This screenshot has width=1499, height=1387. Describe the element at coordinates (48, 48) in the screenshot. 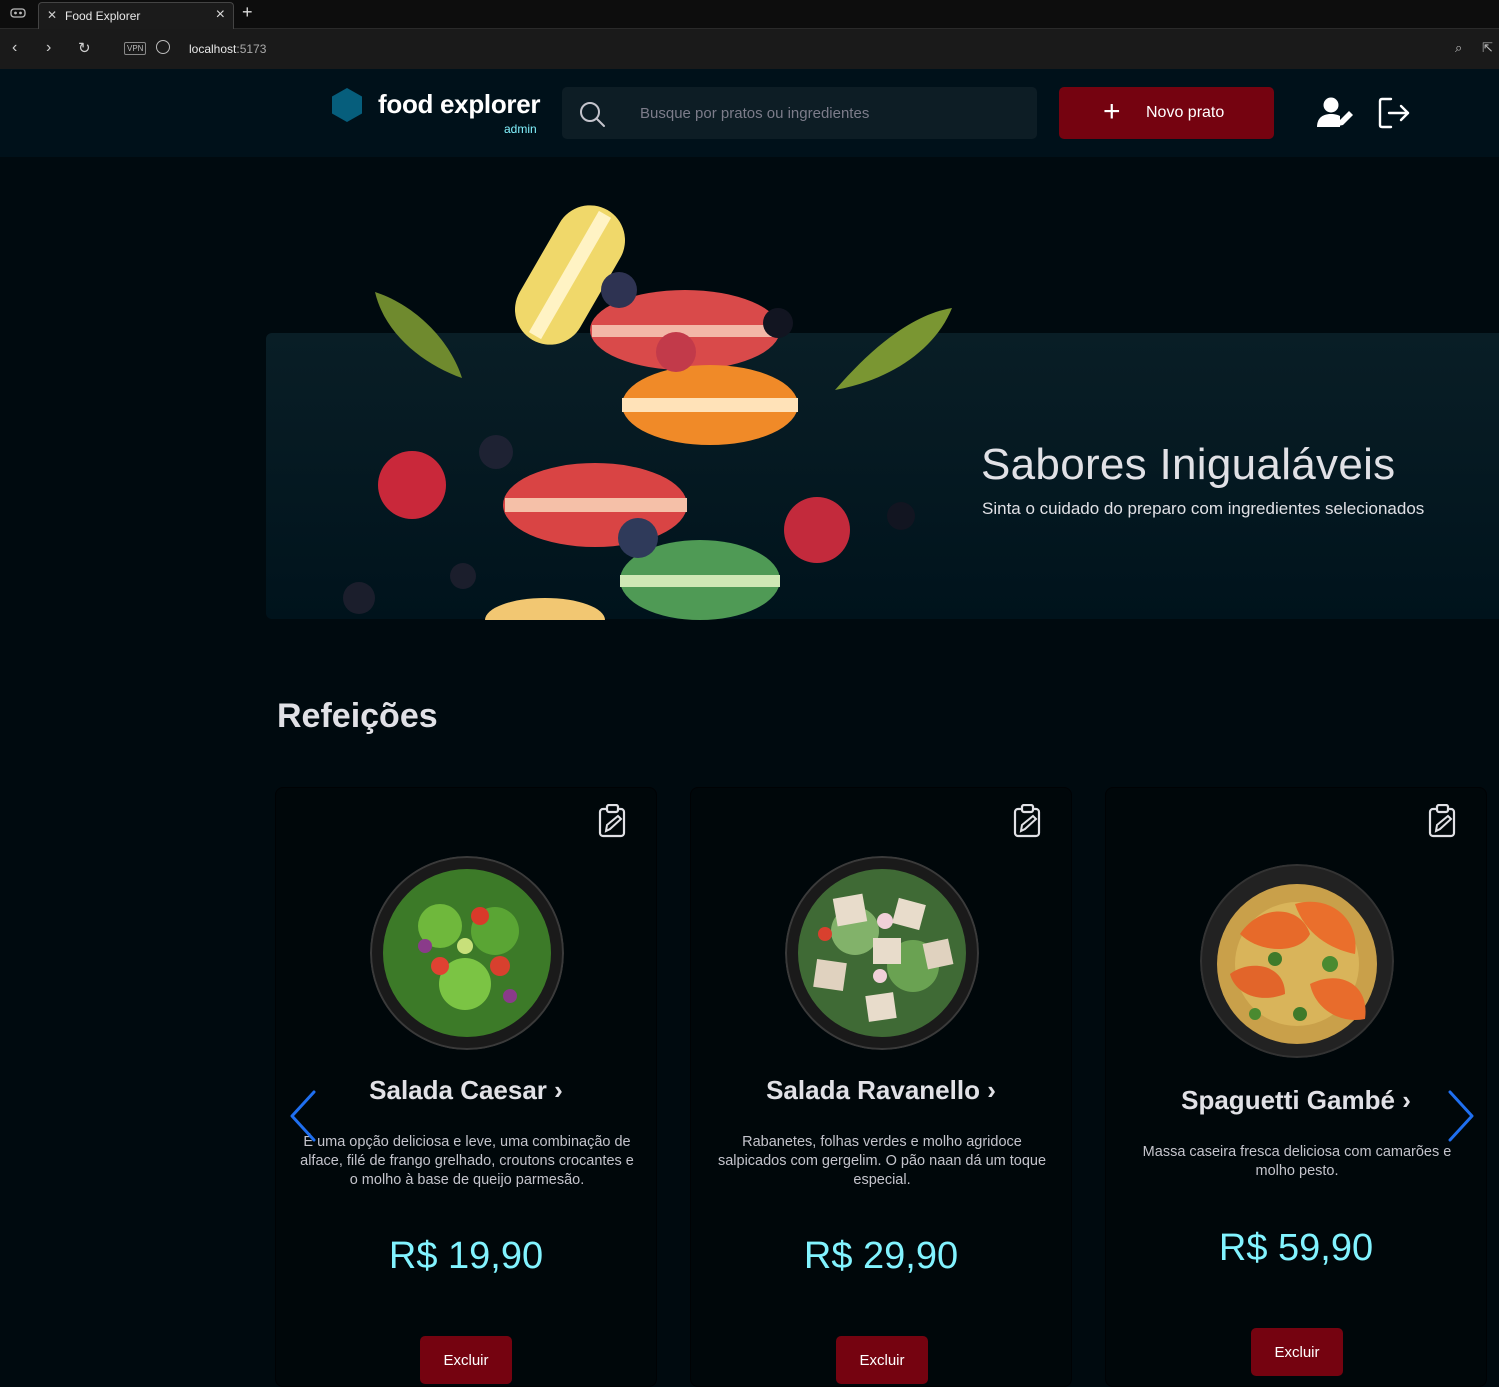

I see `forward-icon: ›` at that location.